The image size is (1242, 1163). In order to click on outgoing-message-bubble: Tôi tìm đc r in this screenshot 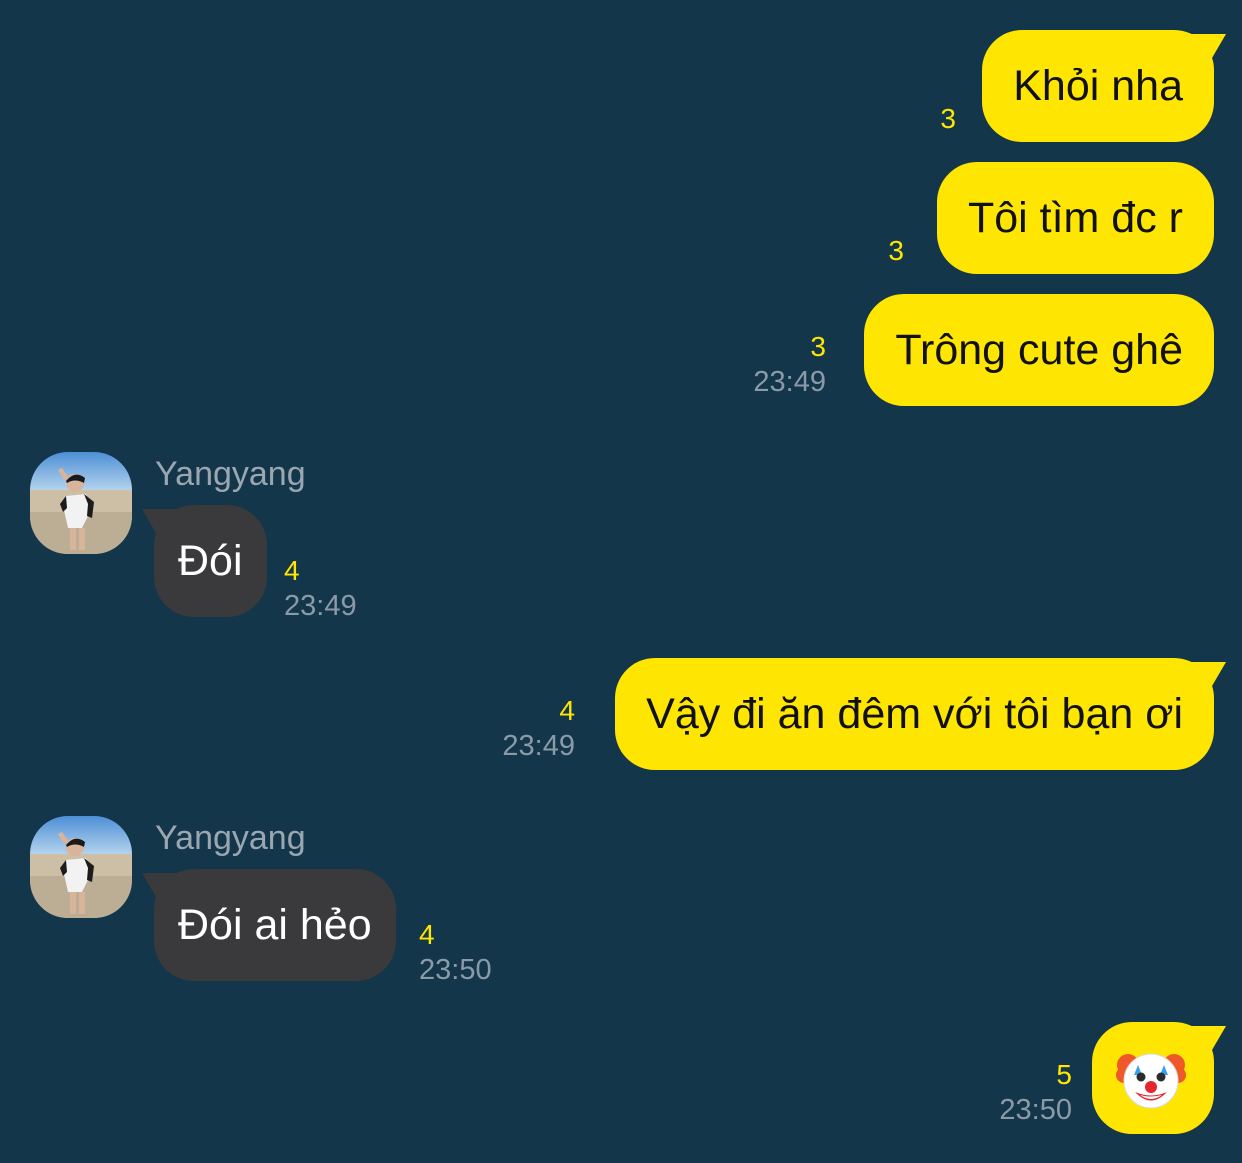, I will do `click(1075, 218)`.